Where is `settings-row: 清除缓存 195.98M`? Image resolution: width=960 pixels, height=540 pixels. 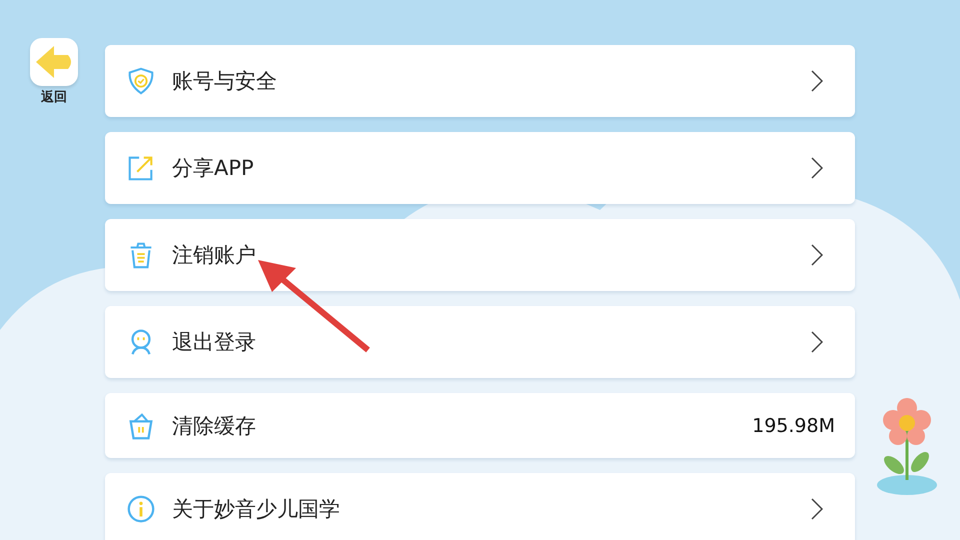
settings-row: 清除缓存 195.98M is located at coordinates (480, 425).